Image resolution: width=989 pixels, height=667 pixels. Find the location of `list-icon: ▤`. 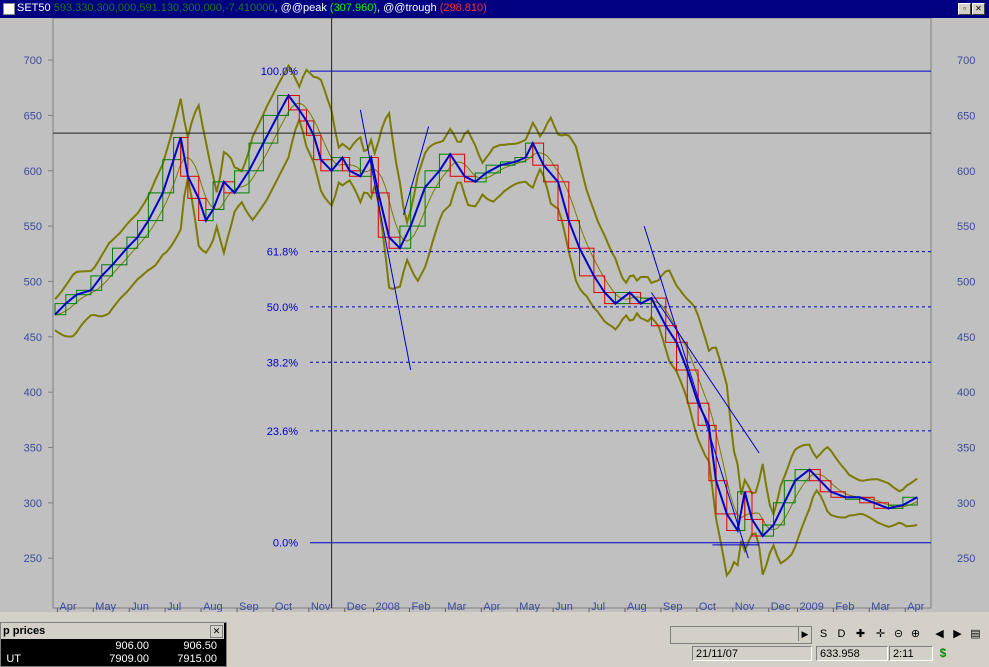

list-icon: ▤ is located at coordinates (975, 634).